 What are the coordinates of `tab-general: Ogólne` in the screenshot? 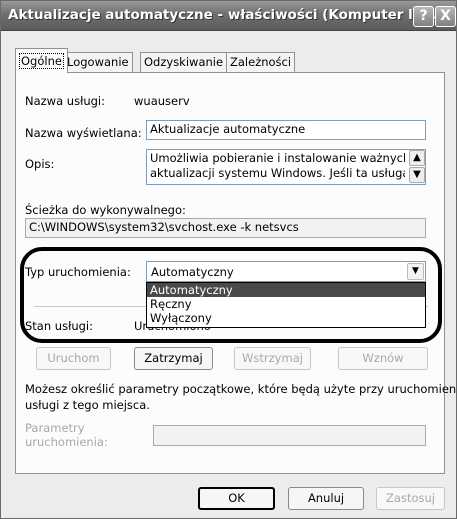 It's located at (41, 60).